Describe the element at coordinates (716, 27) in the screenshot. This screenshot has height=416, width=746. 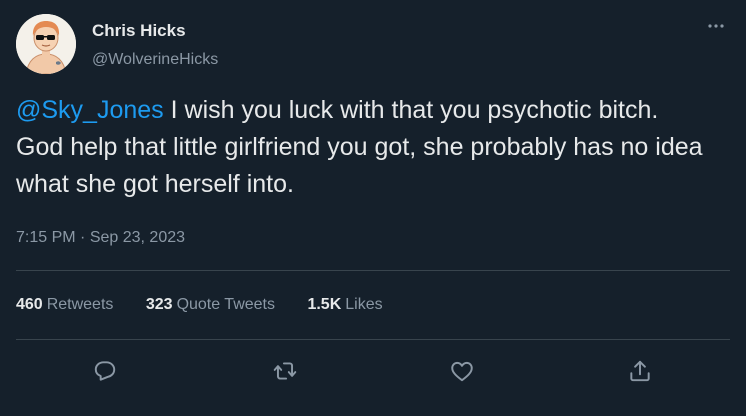
I see `more-options-icon` at that location.